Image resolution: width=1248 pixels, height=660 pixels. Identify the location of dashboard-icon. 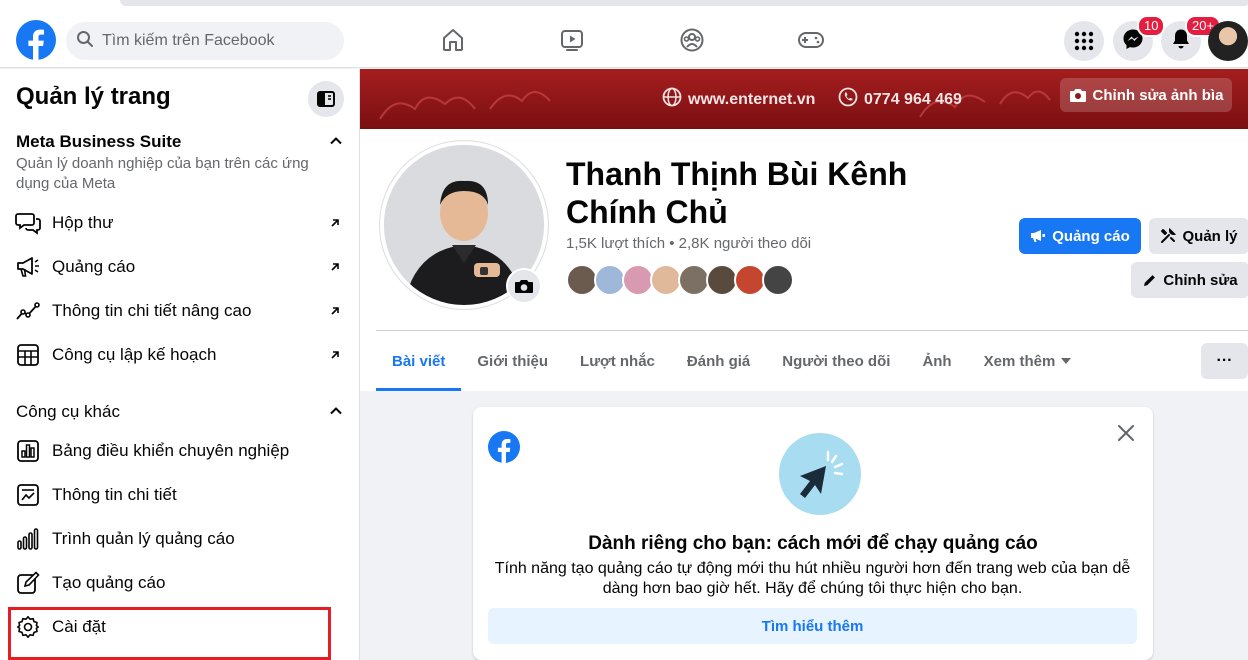
(28, 451).